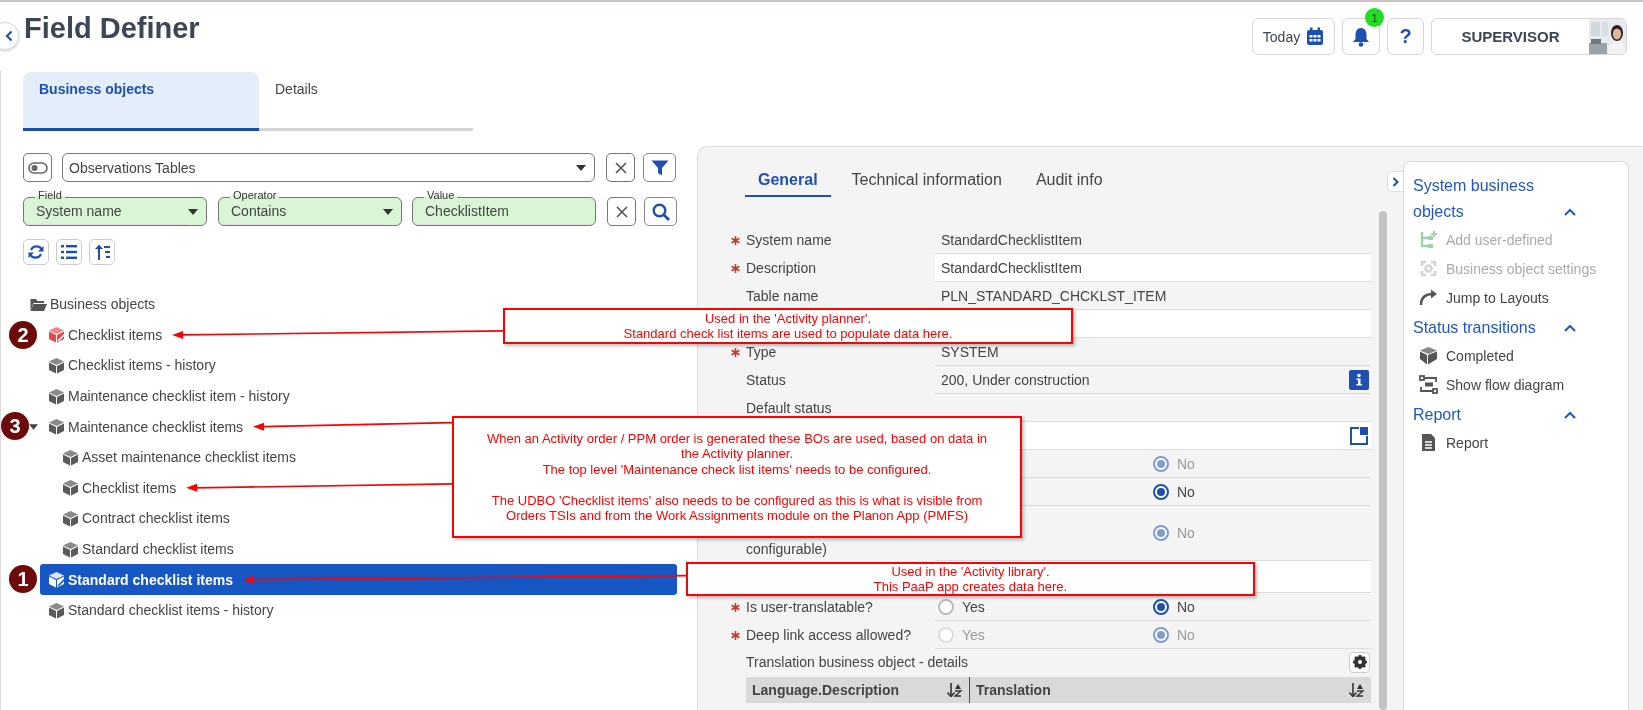 This screenshot has width=1643, height=710. Describe the element at coordinates (1428, 297) in the screenshot. I see `arrow-icon` at that location.